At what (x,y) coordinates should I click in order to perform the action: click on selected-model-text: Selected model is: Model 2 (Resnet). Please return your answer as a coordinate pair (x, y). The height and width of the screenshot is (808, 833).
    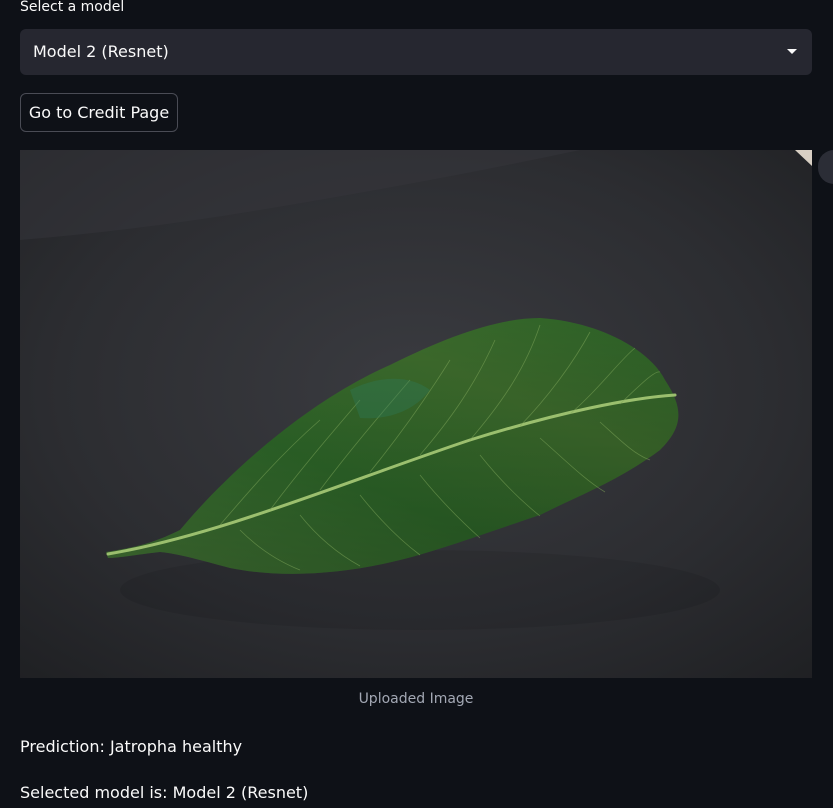
    Looking at the image, I should click on (164, 792).